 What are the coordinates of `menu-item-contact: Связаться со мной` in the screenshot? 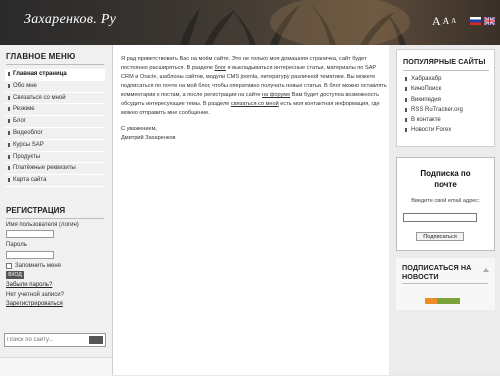 It's located at (55, 98).